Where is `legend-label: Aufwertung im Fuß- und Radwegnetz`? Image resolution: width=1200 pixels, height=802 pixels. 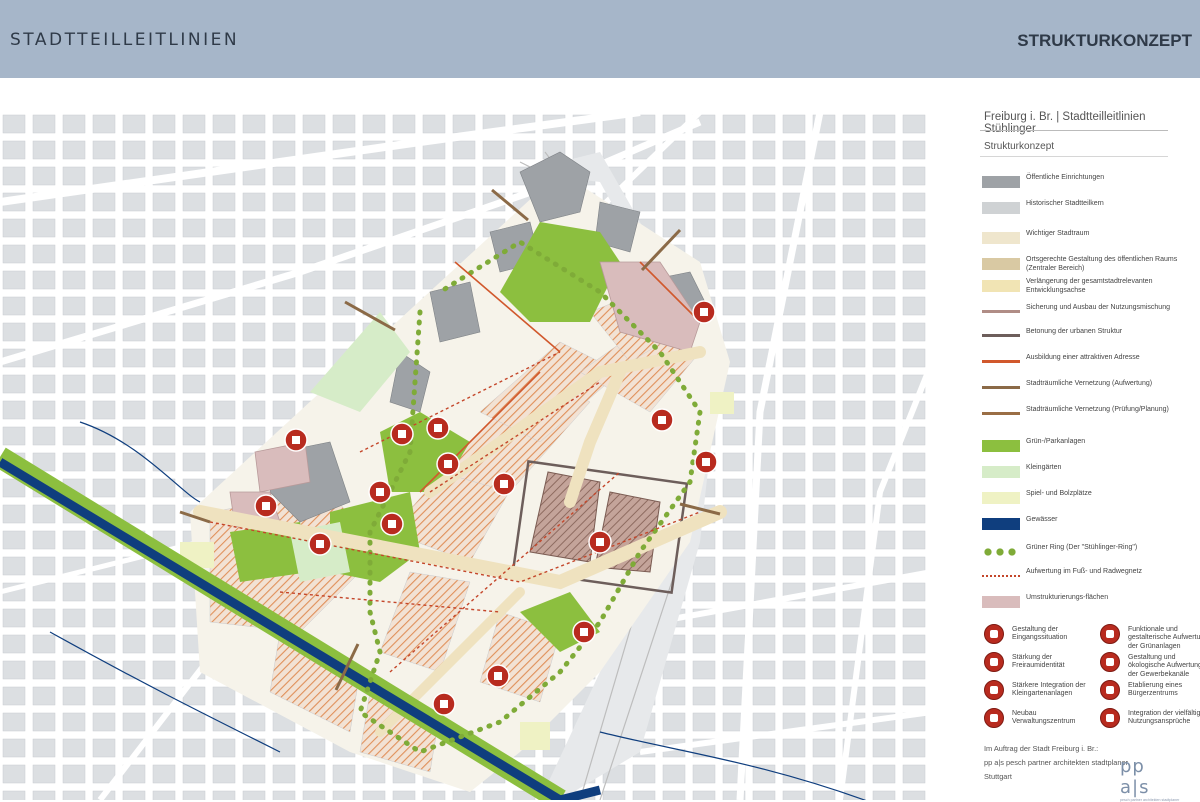
legend-label: Aufwertung im Fuß- und Radwegnetz is located at coordinates (1084, 571).